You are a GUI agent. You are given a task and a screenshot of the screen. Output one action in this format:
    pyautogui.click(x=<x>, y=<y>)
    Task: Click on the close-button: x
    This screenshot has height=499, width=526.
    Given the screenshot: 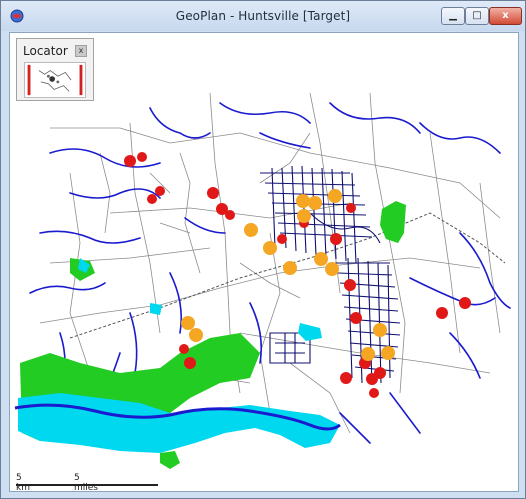 What is the action you would take?
    pyautogui.click(x=505, y=16)
    